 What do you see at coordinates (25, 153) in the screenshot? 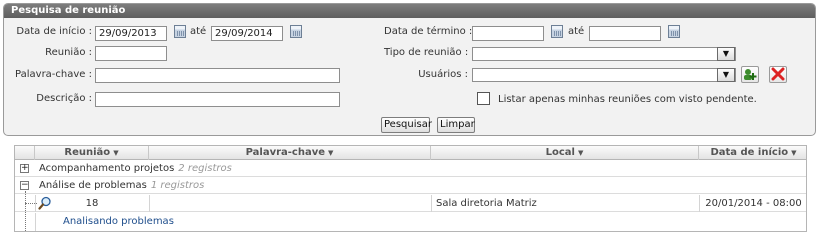
I see `header-spacer` at bounding box center [25, 153].